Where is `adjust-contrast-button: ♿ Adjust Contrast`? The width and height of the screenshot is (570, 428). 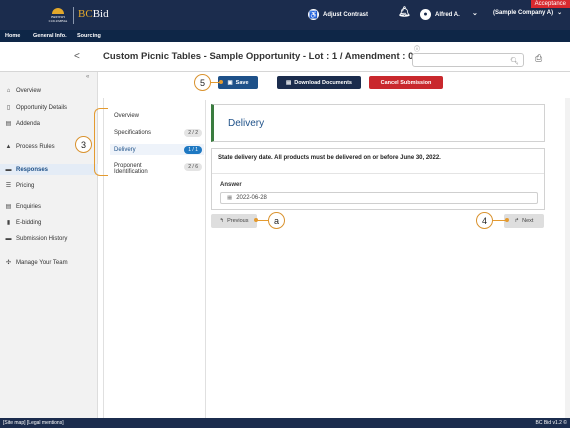 adjust-contrast-button: ♿ Adjust Contrast is located at coordinates (338, 14).